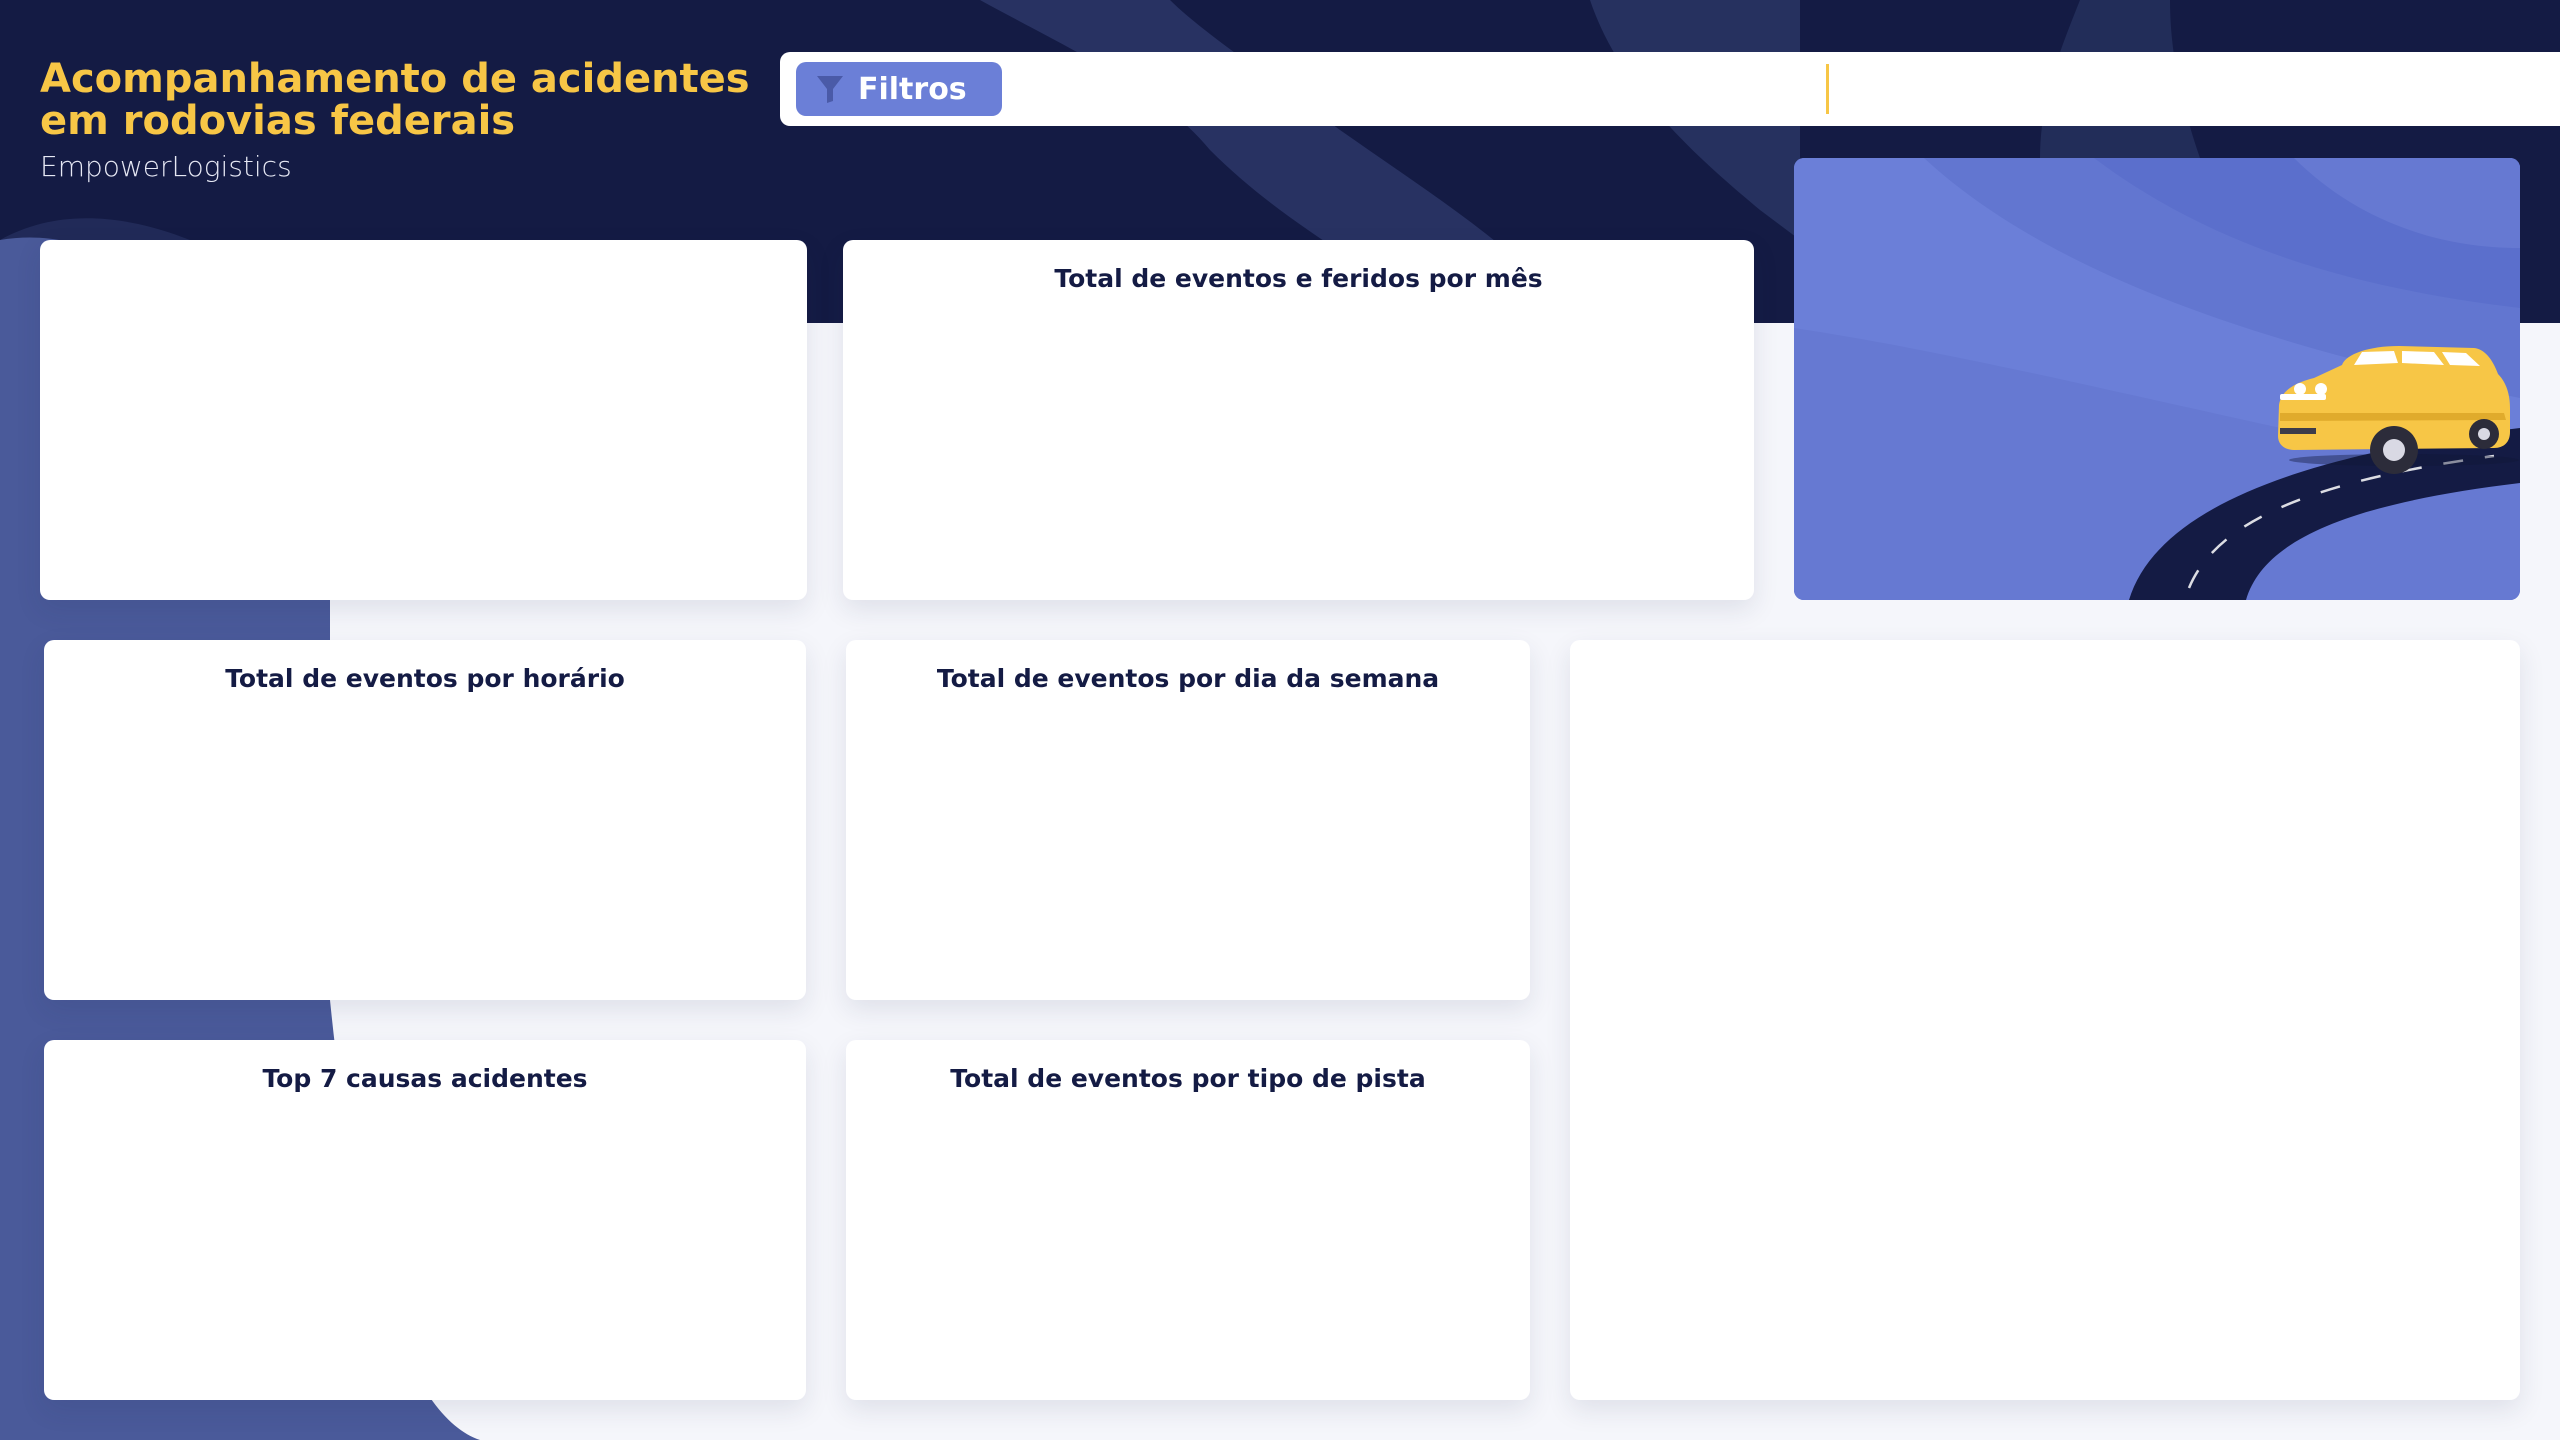 The height and width of the screenshot is (1440, 2560). What do you see at coordinates (1827, 89) in the screenshot?
I see `filter-separator` at bounding box center [1827, 89].